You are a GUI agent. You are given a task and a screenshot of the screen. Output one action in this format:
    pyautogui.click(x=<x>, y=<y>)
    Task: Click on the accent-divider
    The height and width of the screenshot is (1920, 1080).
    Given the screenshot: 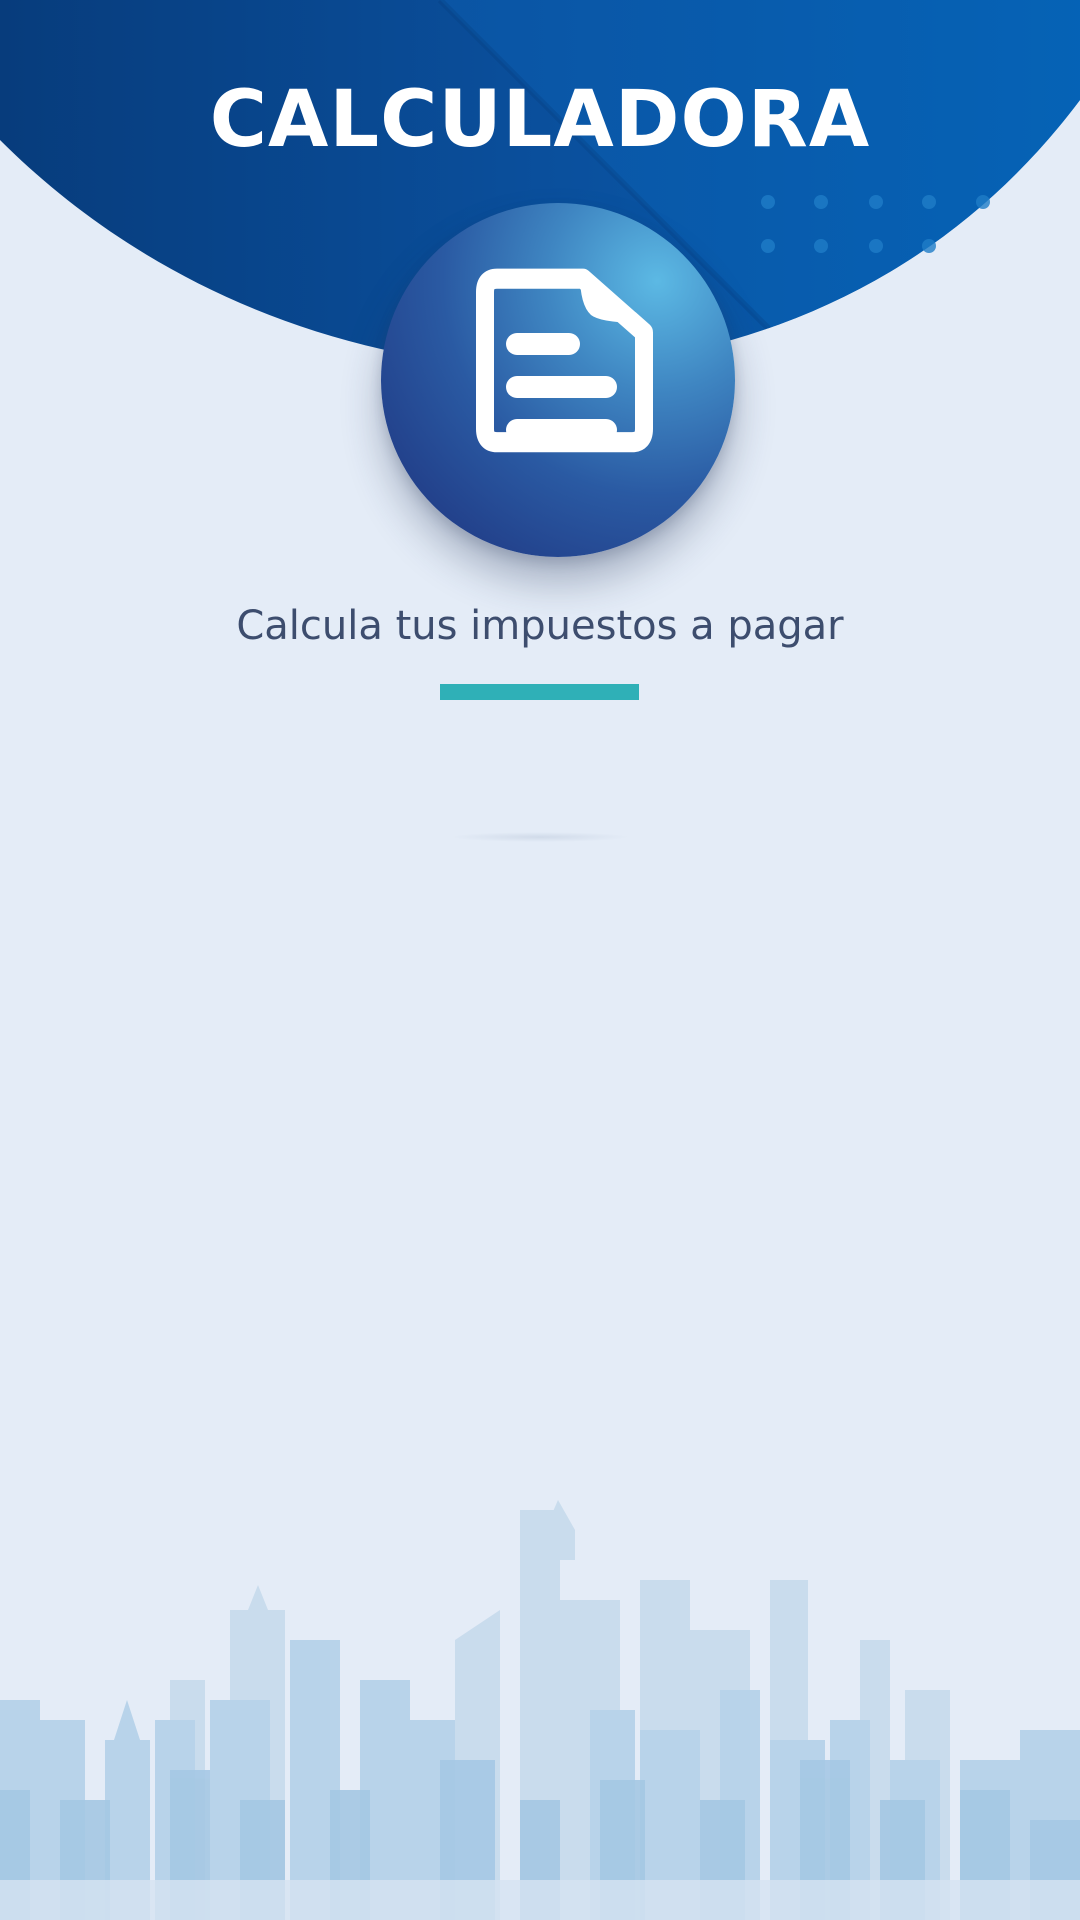 What is the action you would take?
    pyautogui.click(x=539, y=692)
    